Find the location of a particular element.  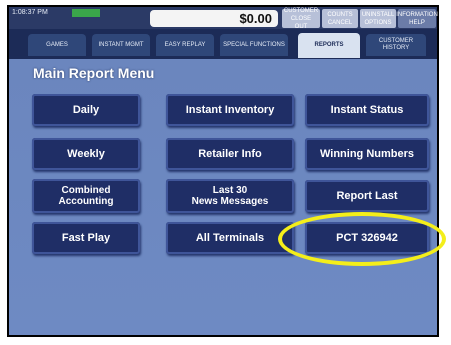

retailer-info-label: Retailer Info is located at coordinates (230, 153).